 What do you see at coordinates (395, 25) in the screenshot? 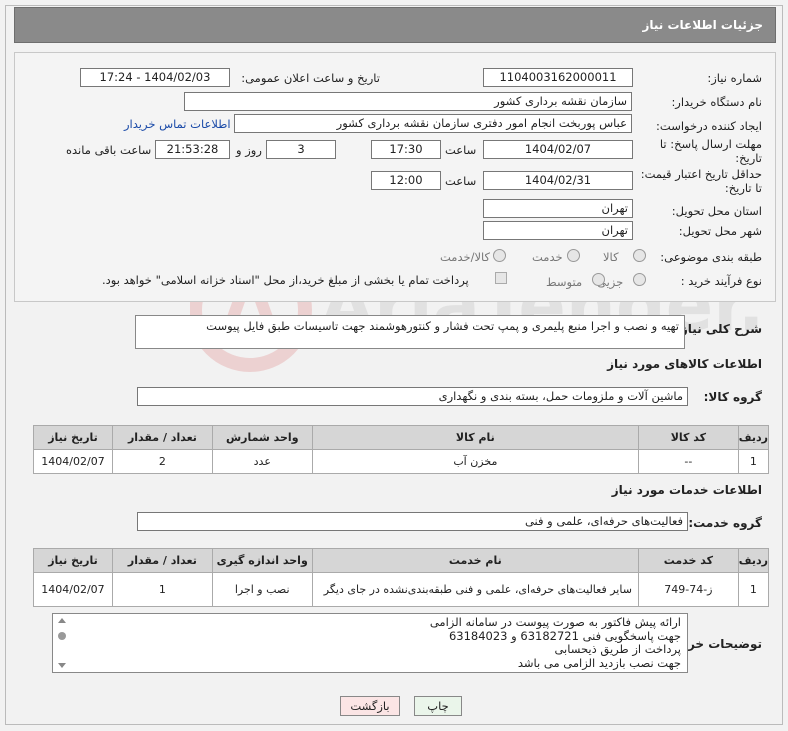
I see `page-header: جزئیات اطلاعات نیاز` at bounding box center [395, 25].